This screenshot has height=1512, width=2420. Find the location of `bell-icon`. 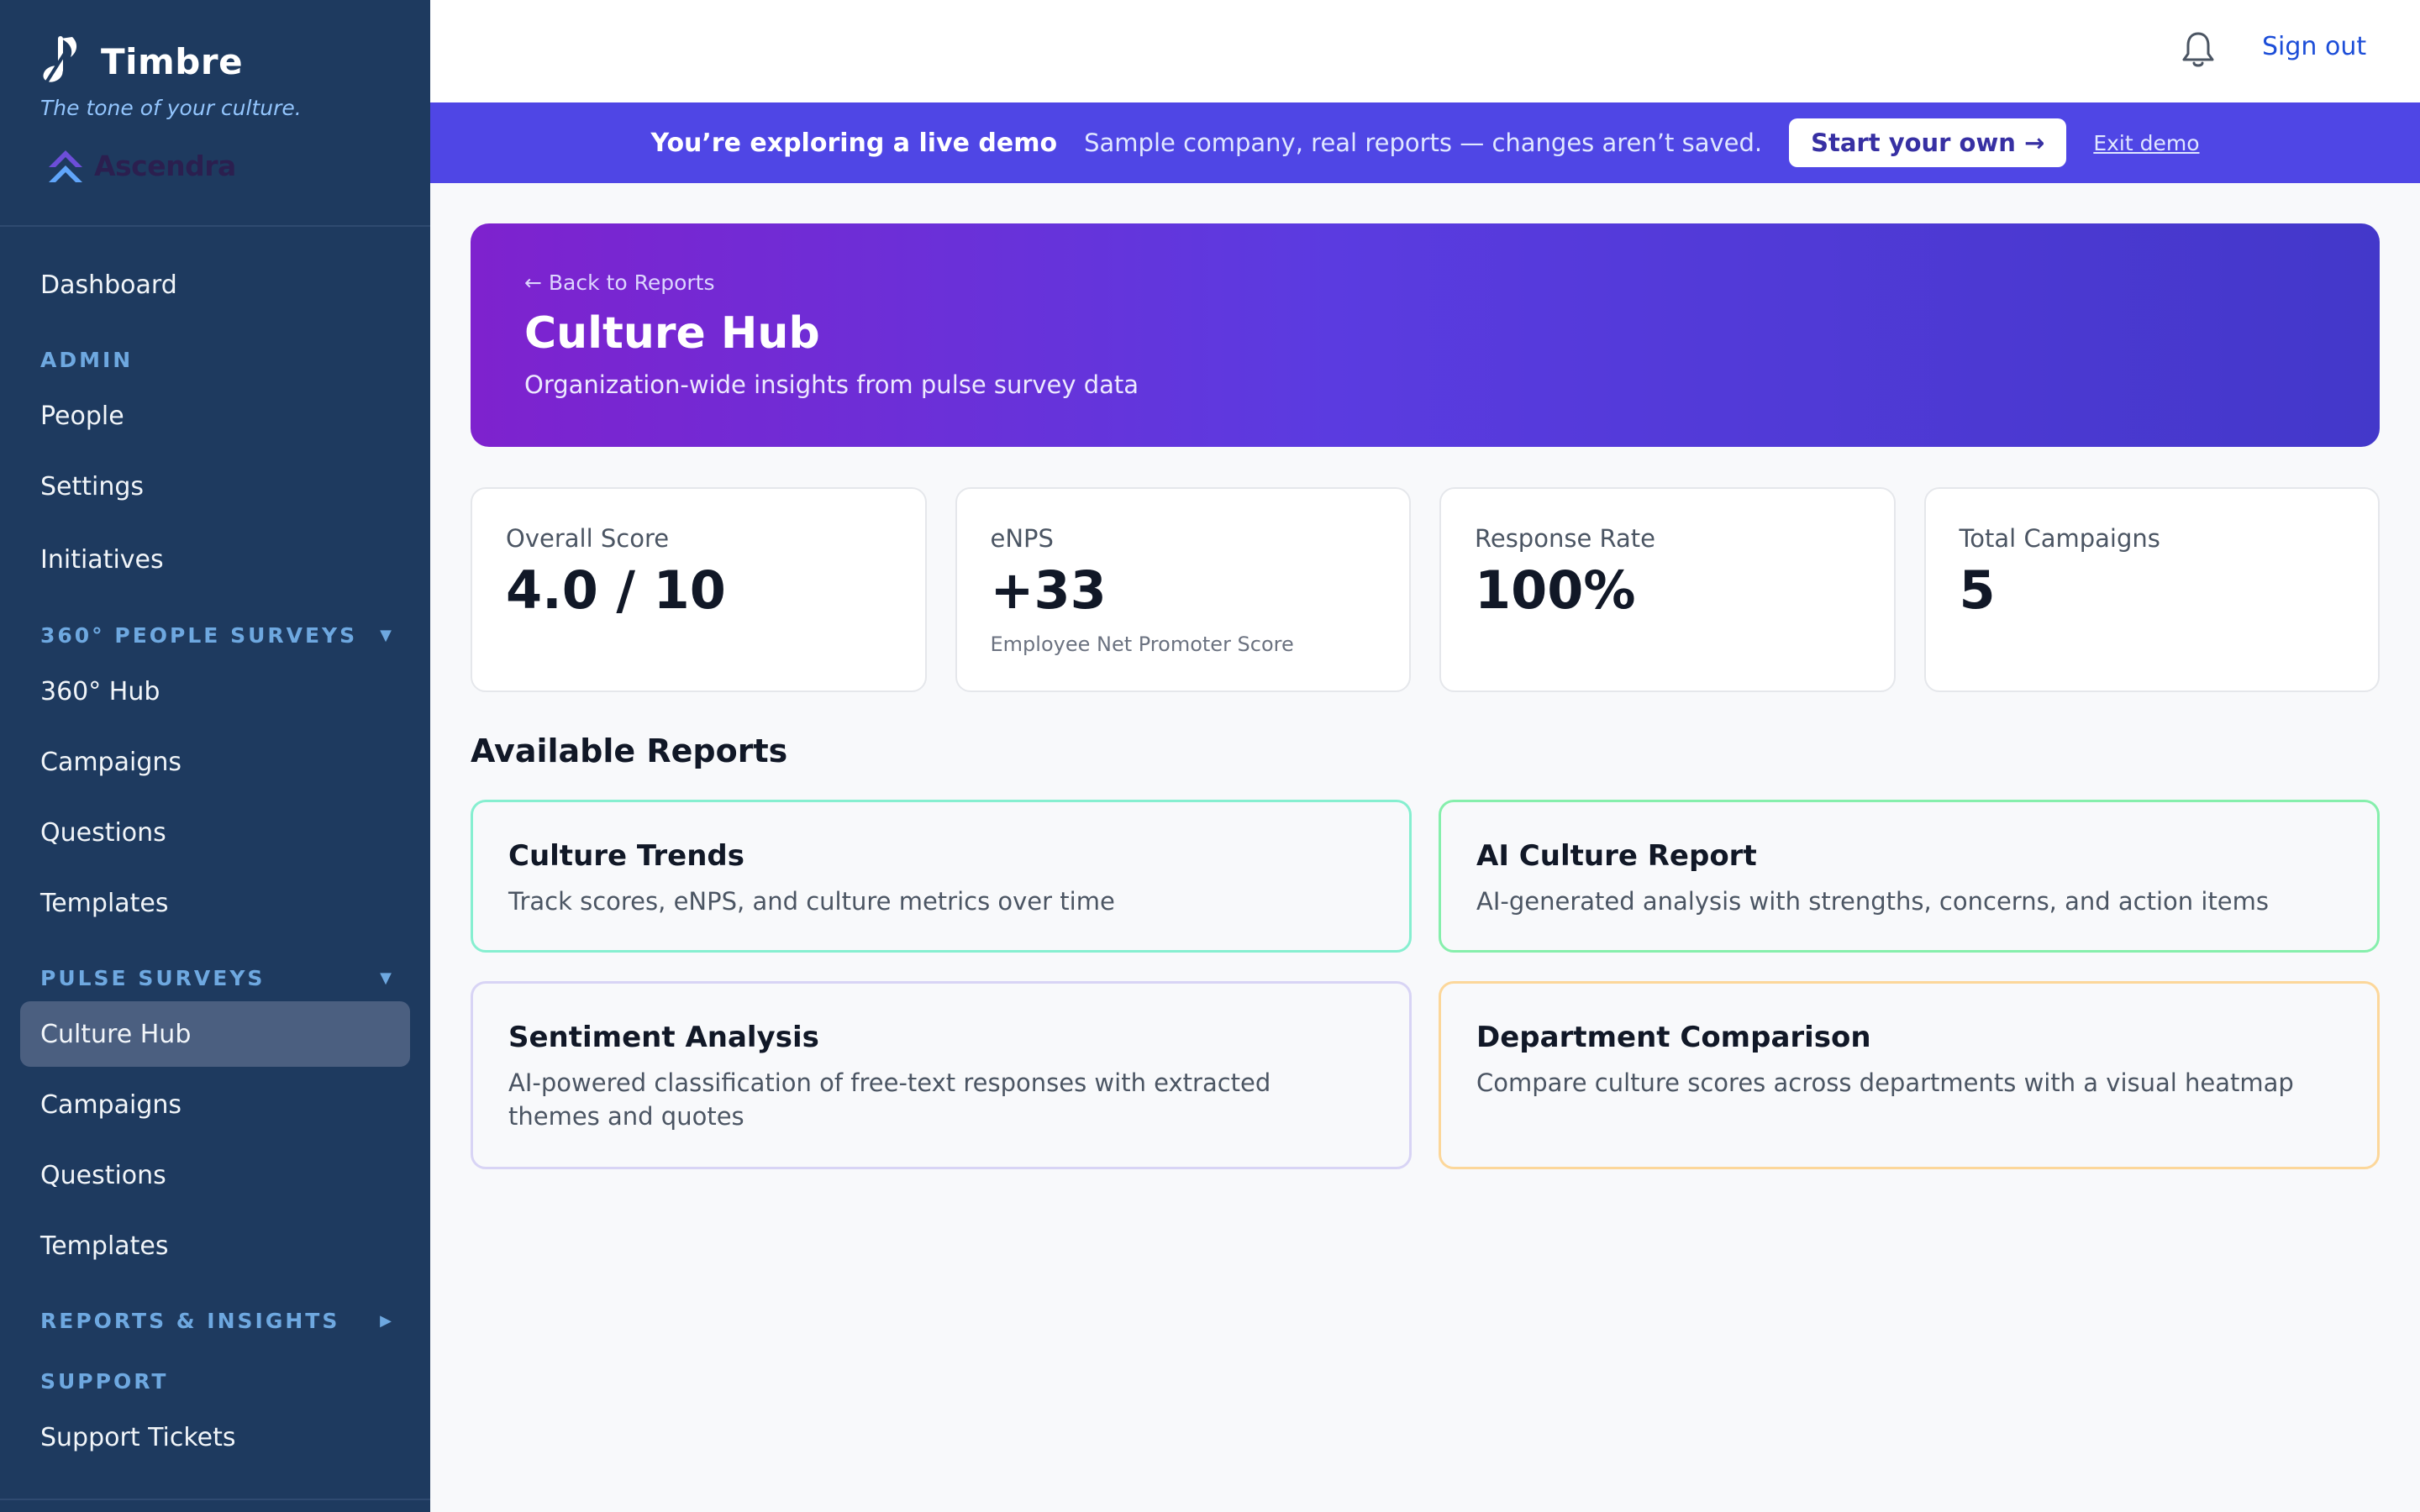

bell-icon is located at coordinates (2198, 49).